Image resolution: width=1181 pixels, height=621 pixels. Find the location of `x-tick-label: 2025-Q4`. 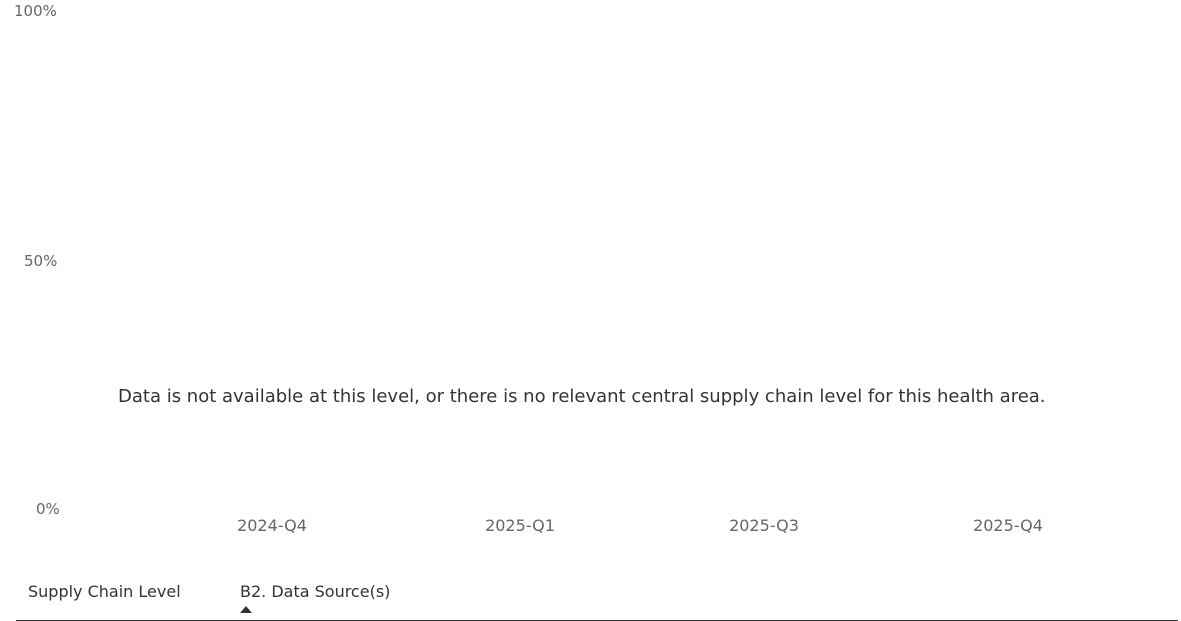

x-tick-label: 2025-Q4 is located at coordinates (1008, 525).